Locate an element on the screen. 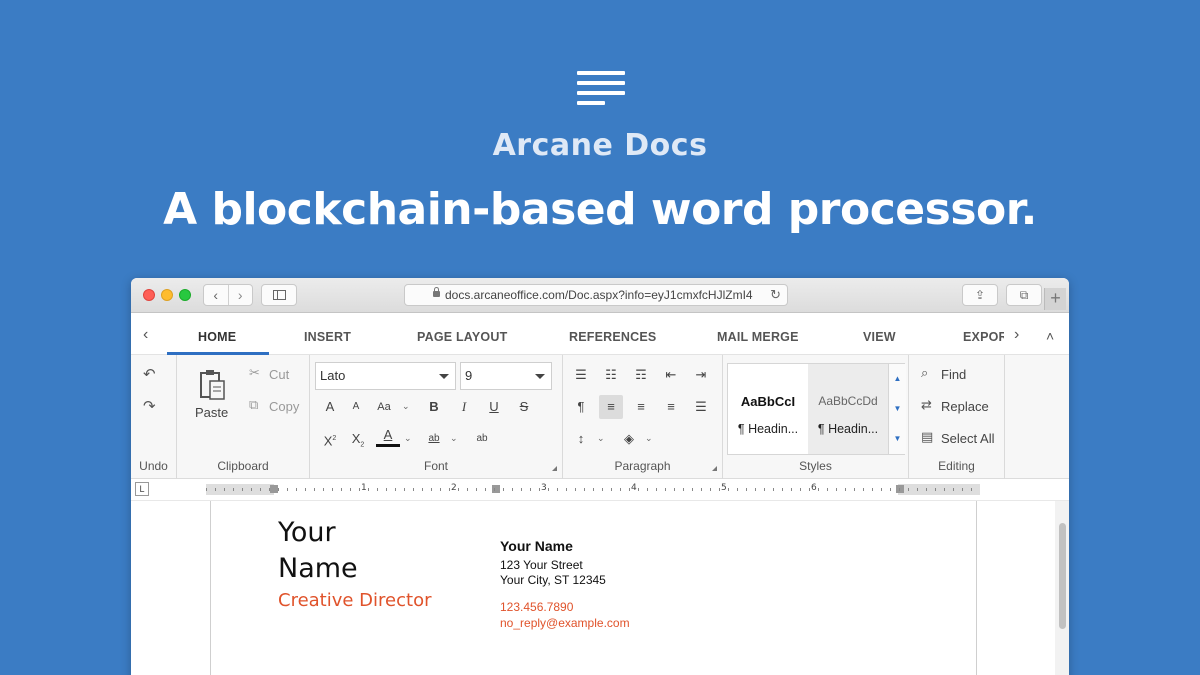 The width and height of the screenshot is (1200, 675). bullets-icon: ☰ is located at coordinates (581, 375).